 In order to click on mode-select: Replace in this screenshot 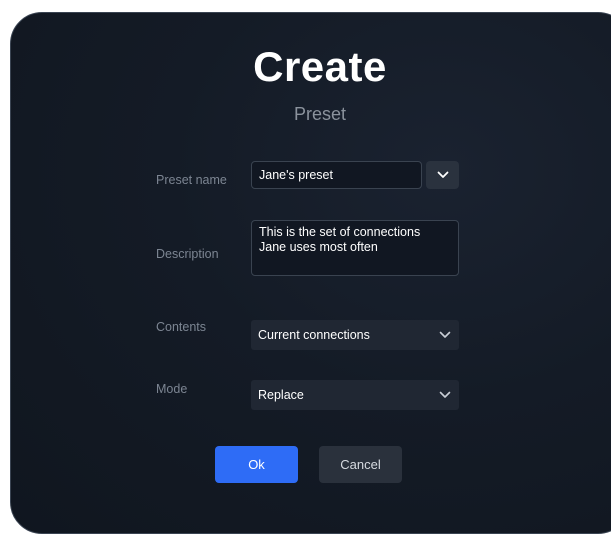, I will do `click(355, 395)`.